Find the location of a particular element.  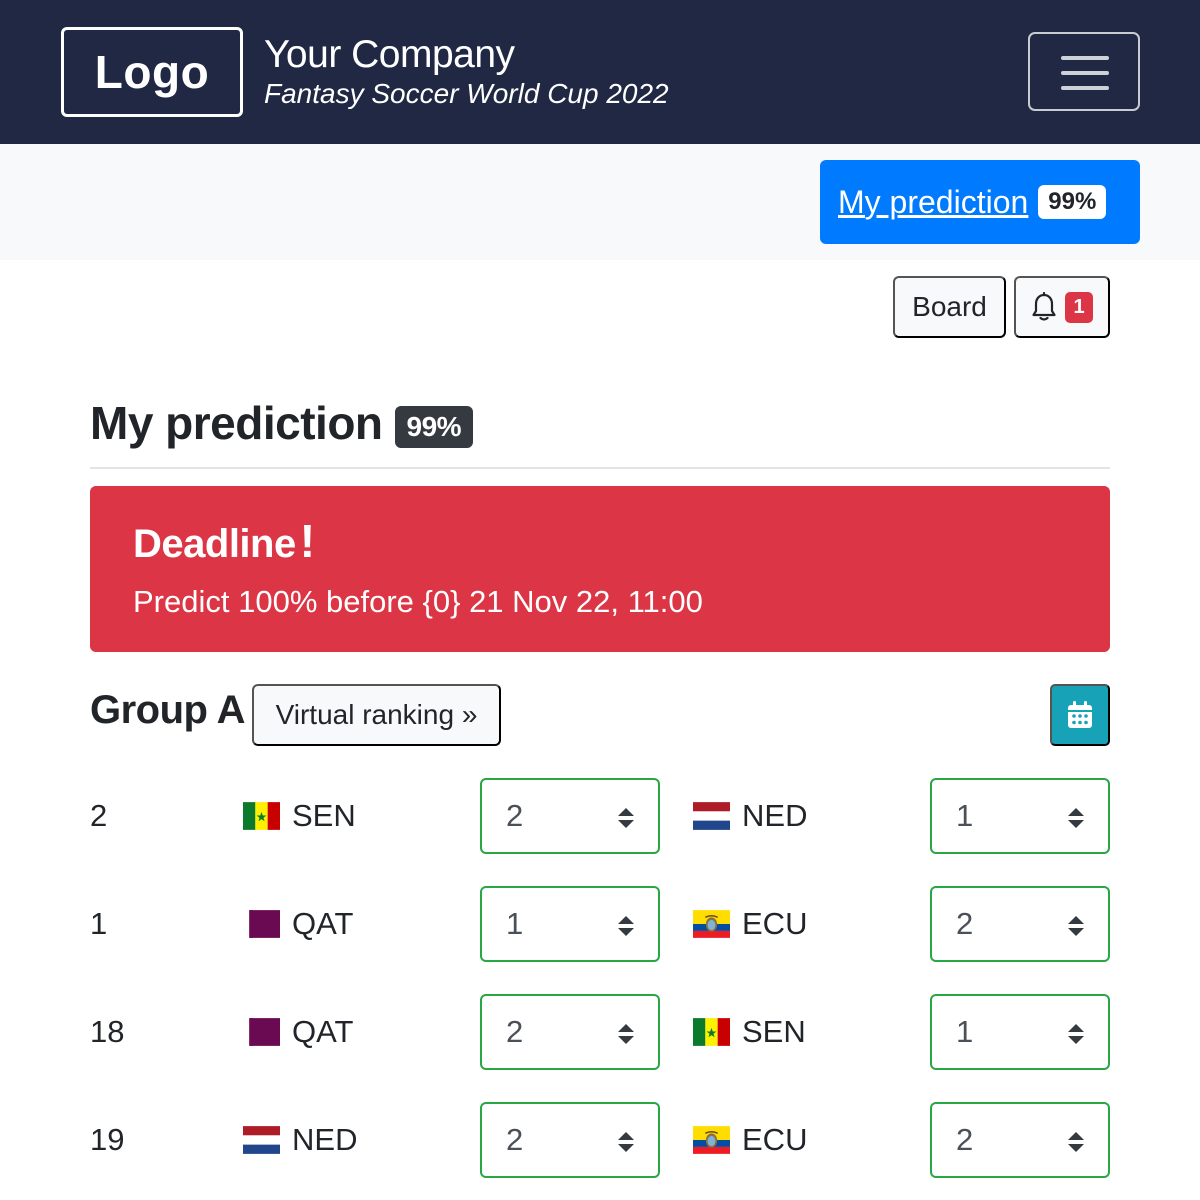

notifications-button: 1 is located at coordinates (1062, 307).